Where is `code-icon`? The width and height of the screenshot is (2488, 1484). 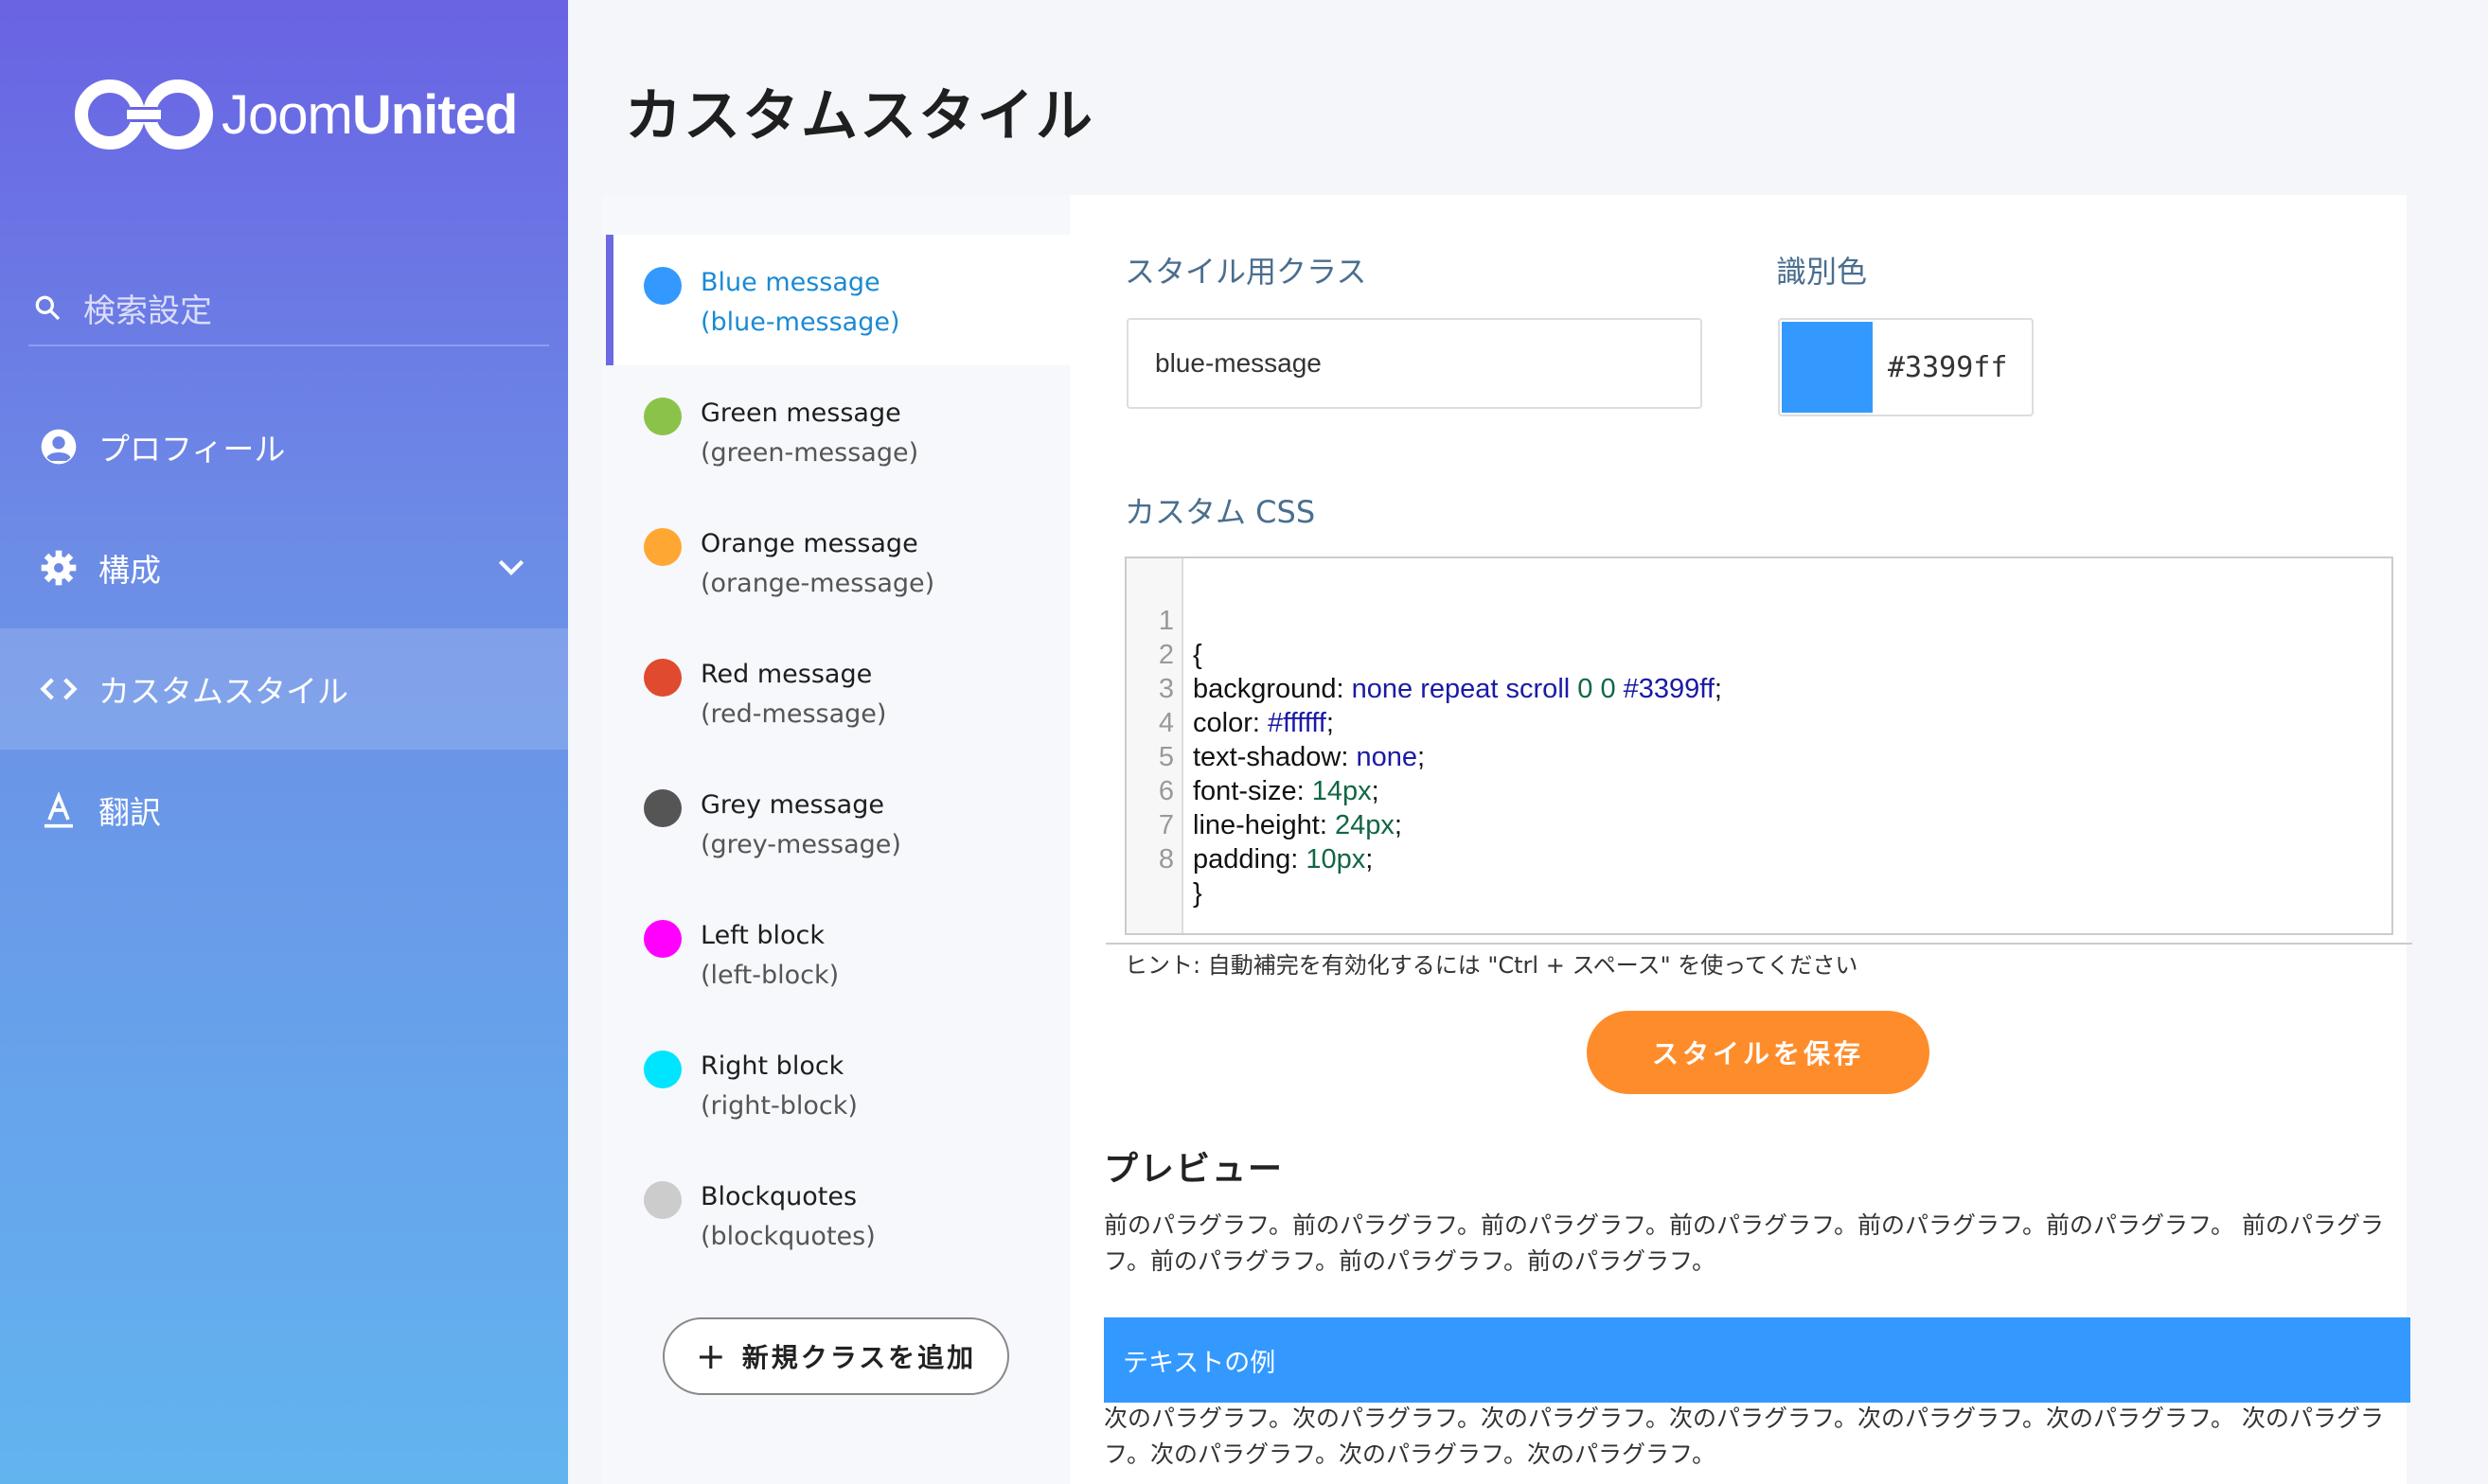
code-icon is located at coordinates (59, 689).